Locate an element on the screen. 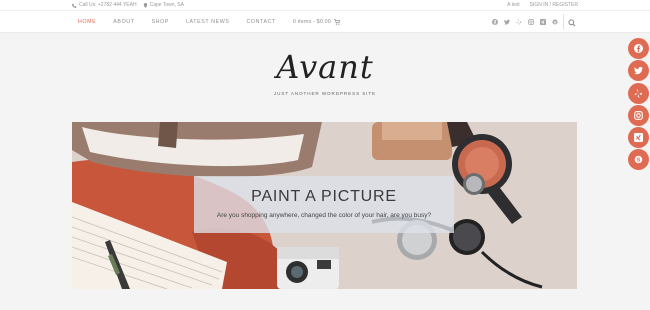  share-skype-button: S is located at coordinates (638, 159).